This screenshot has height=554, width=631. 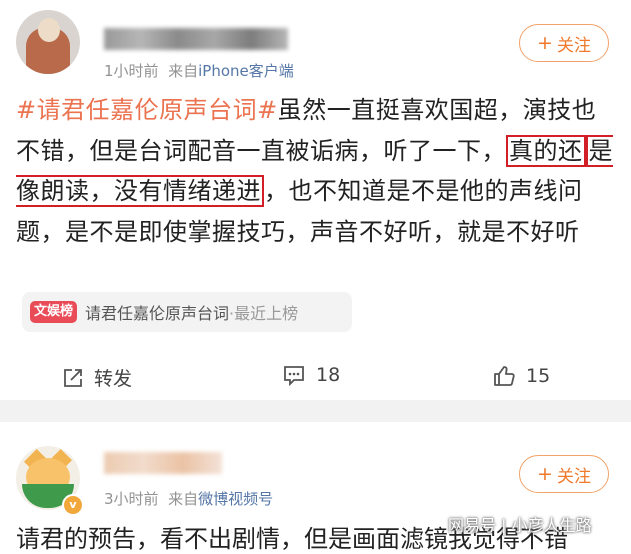 What do you see at coordinates (294, 376) in the screenshot?
I see `comment-icon` at bounding box center [294, 376].